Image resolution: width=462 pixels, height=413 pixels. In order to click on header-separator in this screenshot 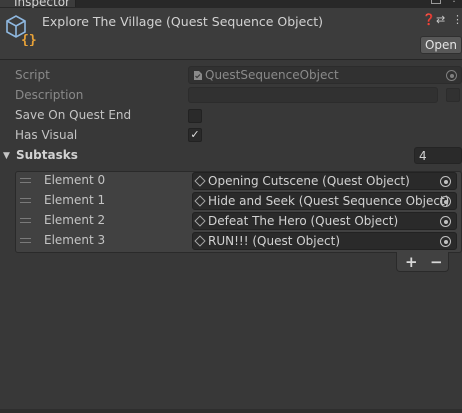, I will do `click(231, 59)`.